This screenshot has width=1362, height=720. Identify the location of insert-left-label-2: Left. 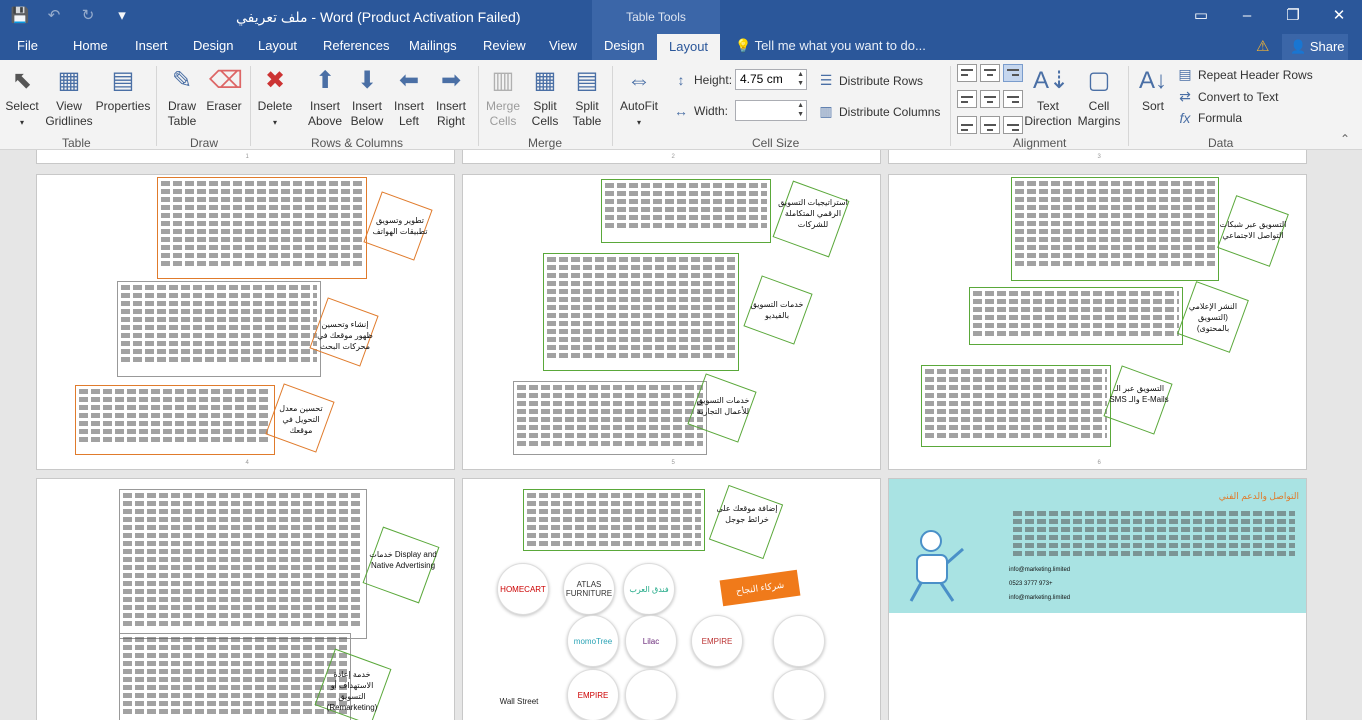
(408, 121).